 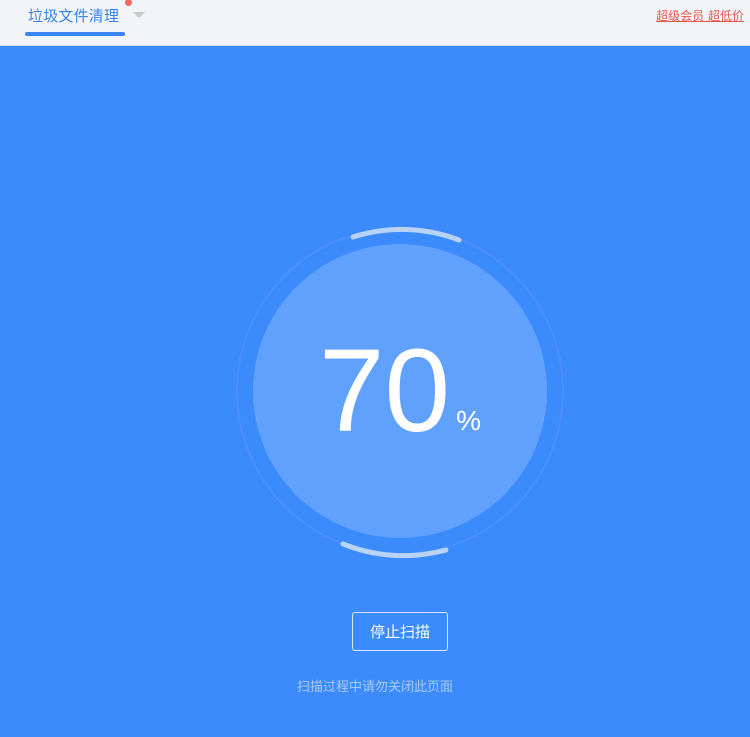 What do you see at coordinates (74, 16) in the screenshot?
I see `tab-label: 垃圾文件清理` at bounding box center [74, 16].